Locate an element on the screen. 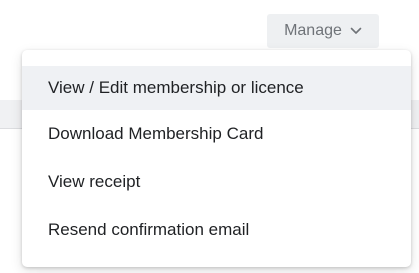 Image resolution: width=419 pixels, height=273 pixels. menu-item-download-membership-card: Download Membership Card is located at coordinates (216, 134).